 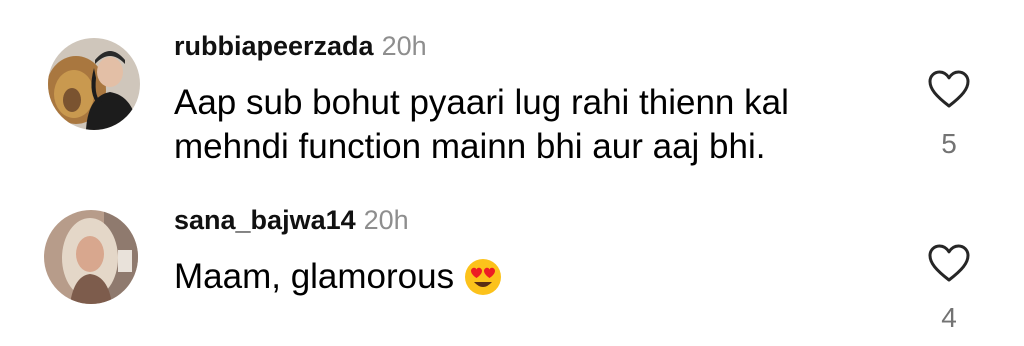 What do you see at coordinates (949, 317) in the screenshot?
I see `like-count: 4` at bounding box center [949, 317].